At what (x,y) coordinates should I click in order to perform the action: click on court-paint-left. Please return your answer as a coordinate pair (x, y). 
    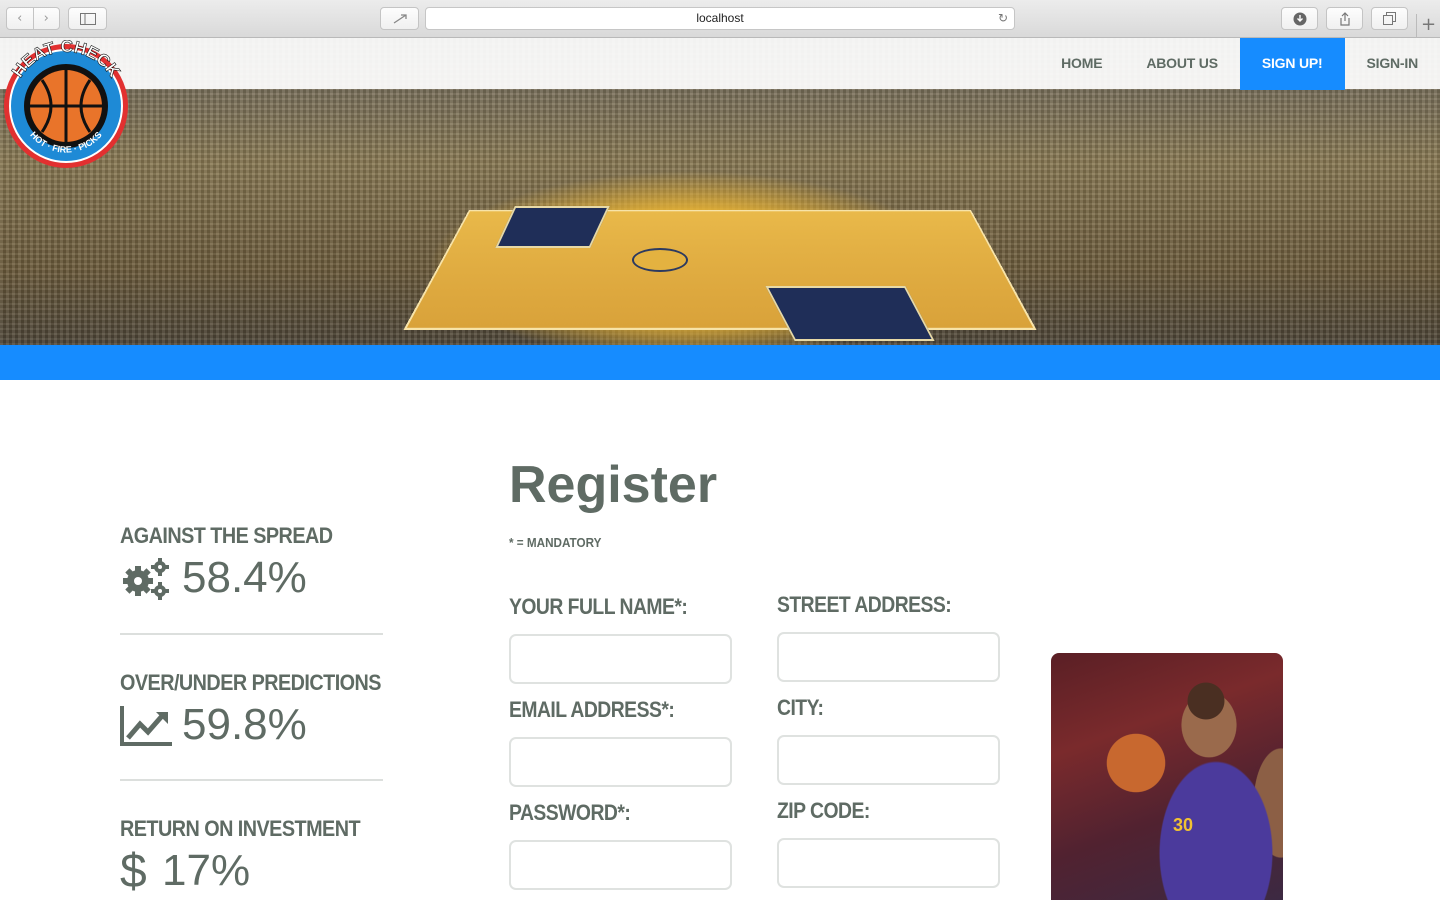
    Looking at the image, I should click on (552, 227).